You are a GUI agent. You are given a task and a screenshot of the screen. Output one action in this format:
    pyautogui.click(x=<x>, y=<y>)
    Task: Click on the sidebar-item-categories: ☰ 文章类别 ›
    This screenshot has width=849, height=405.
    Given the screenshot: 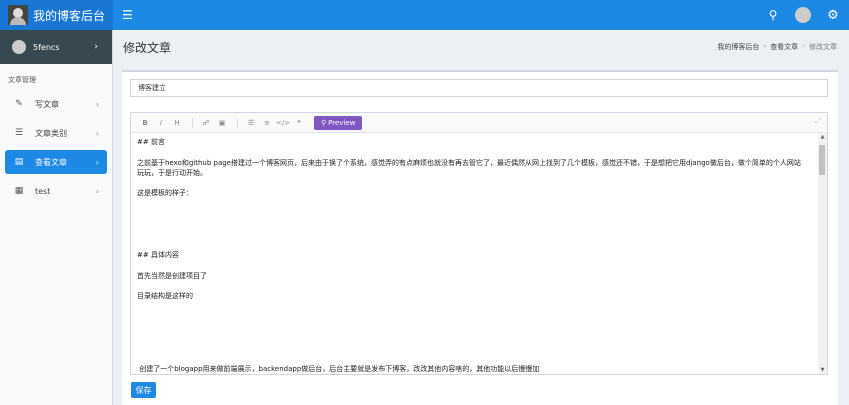 What is the action you would take?
    pyautogui.click(x=56, y=133)
    